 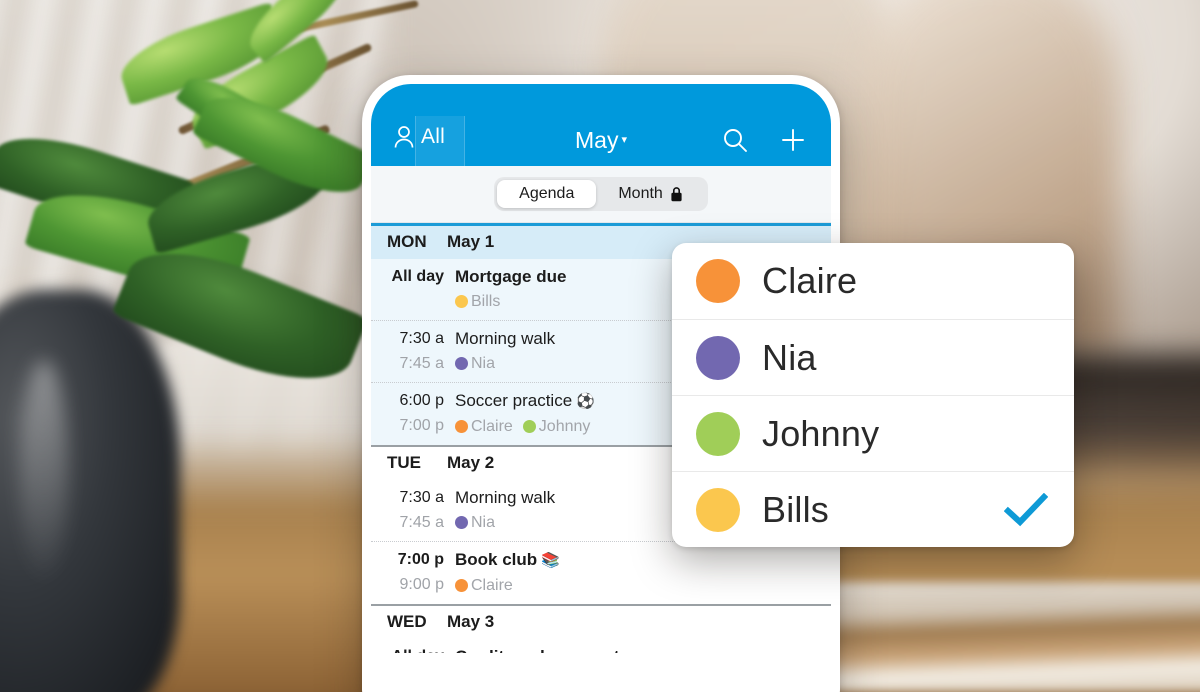 I want to click on tab-month-label: Month, so click(x=640, y=193).